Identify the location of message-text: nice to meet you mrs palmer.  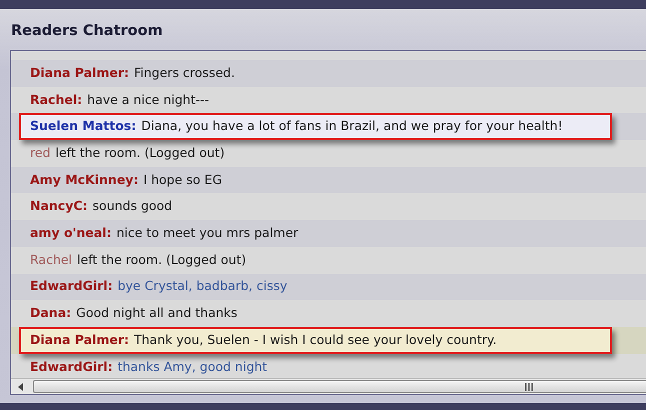
(207, 233).